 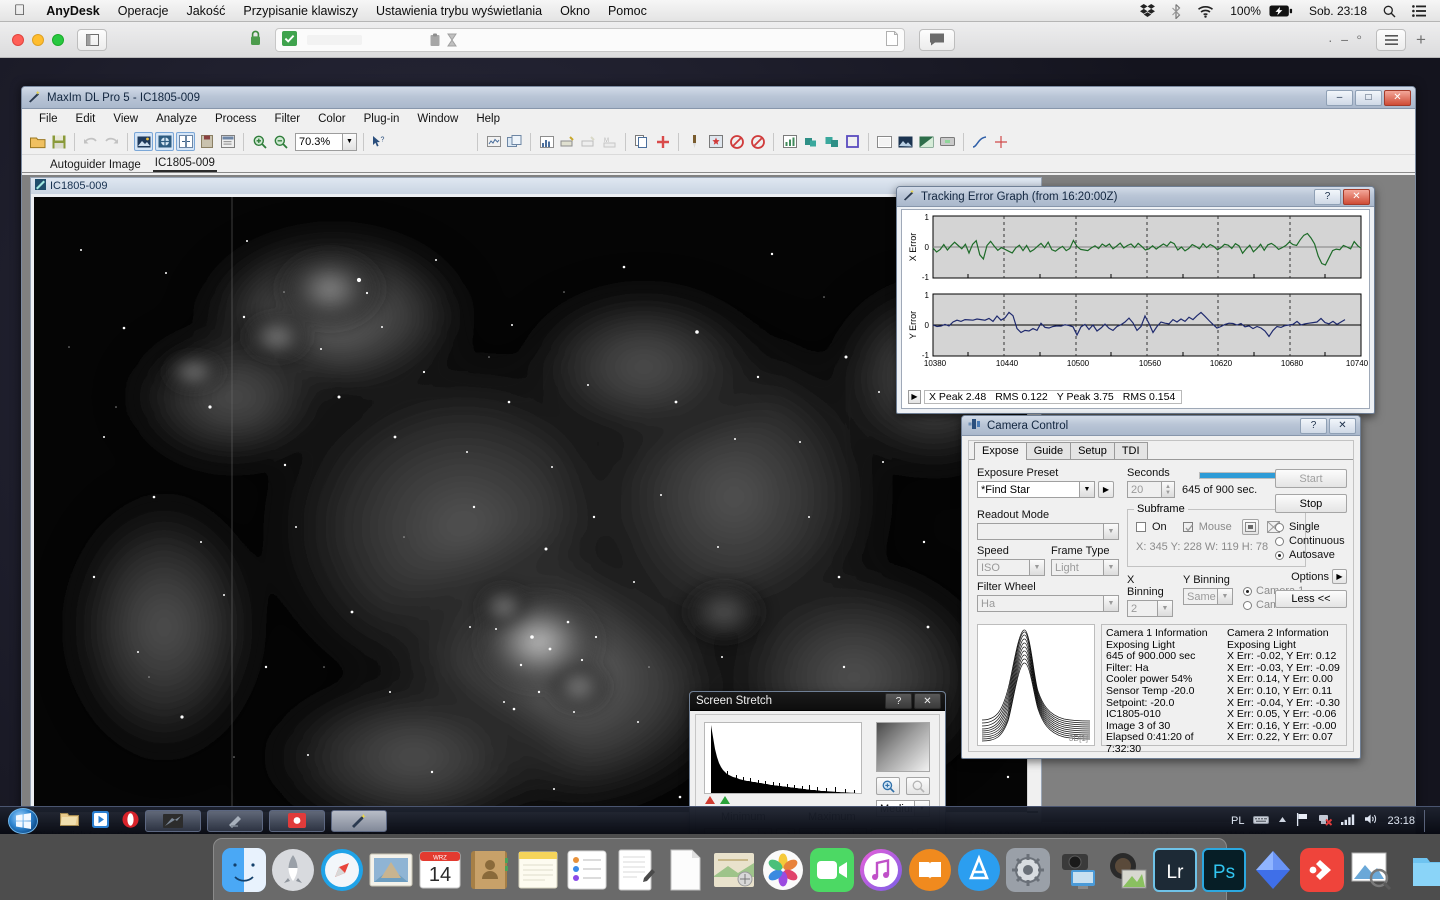 What do you see at coordinates (1126, 870) in the screenshot?
I see `digital-photo-professional-icon` at bounding box center [1126, 870].